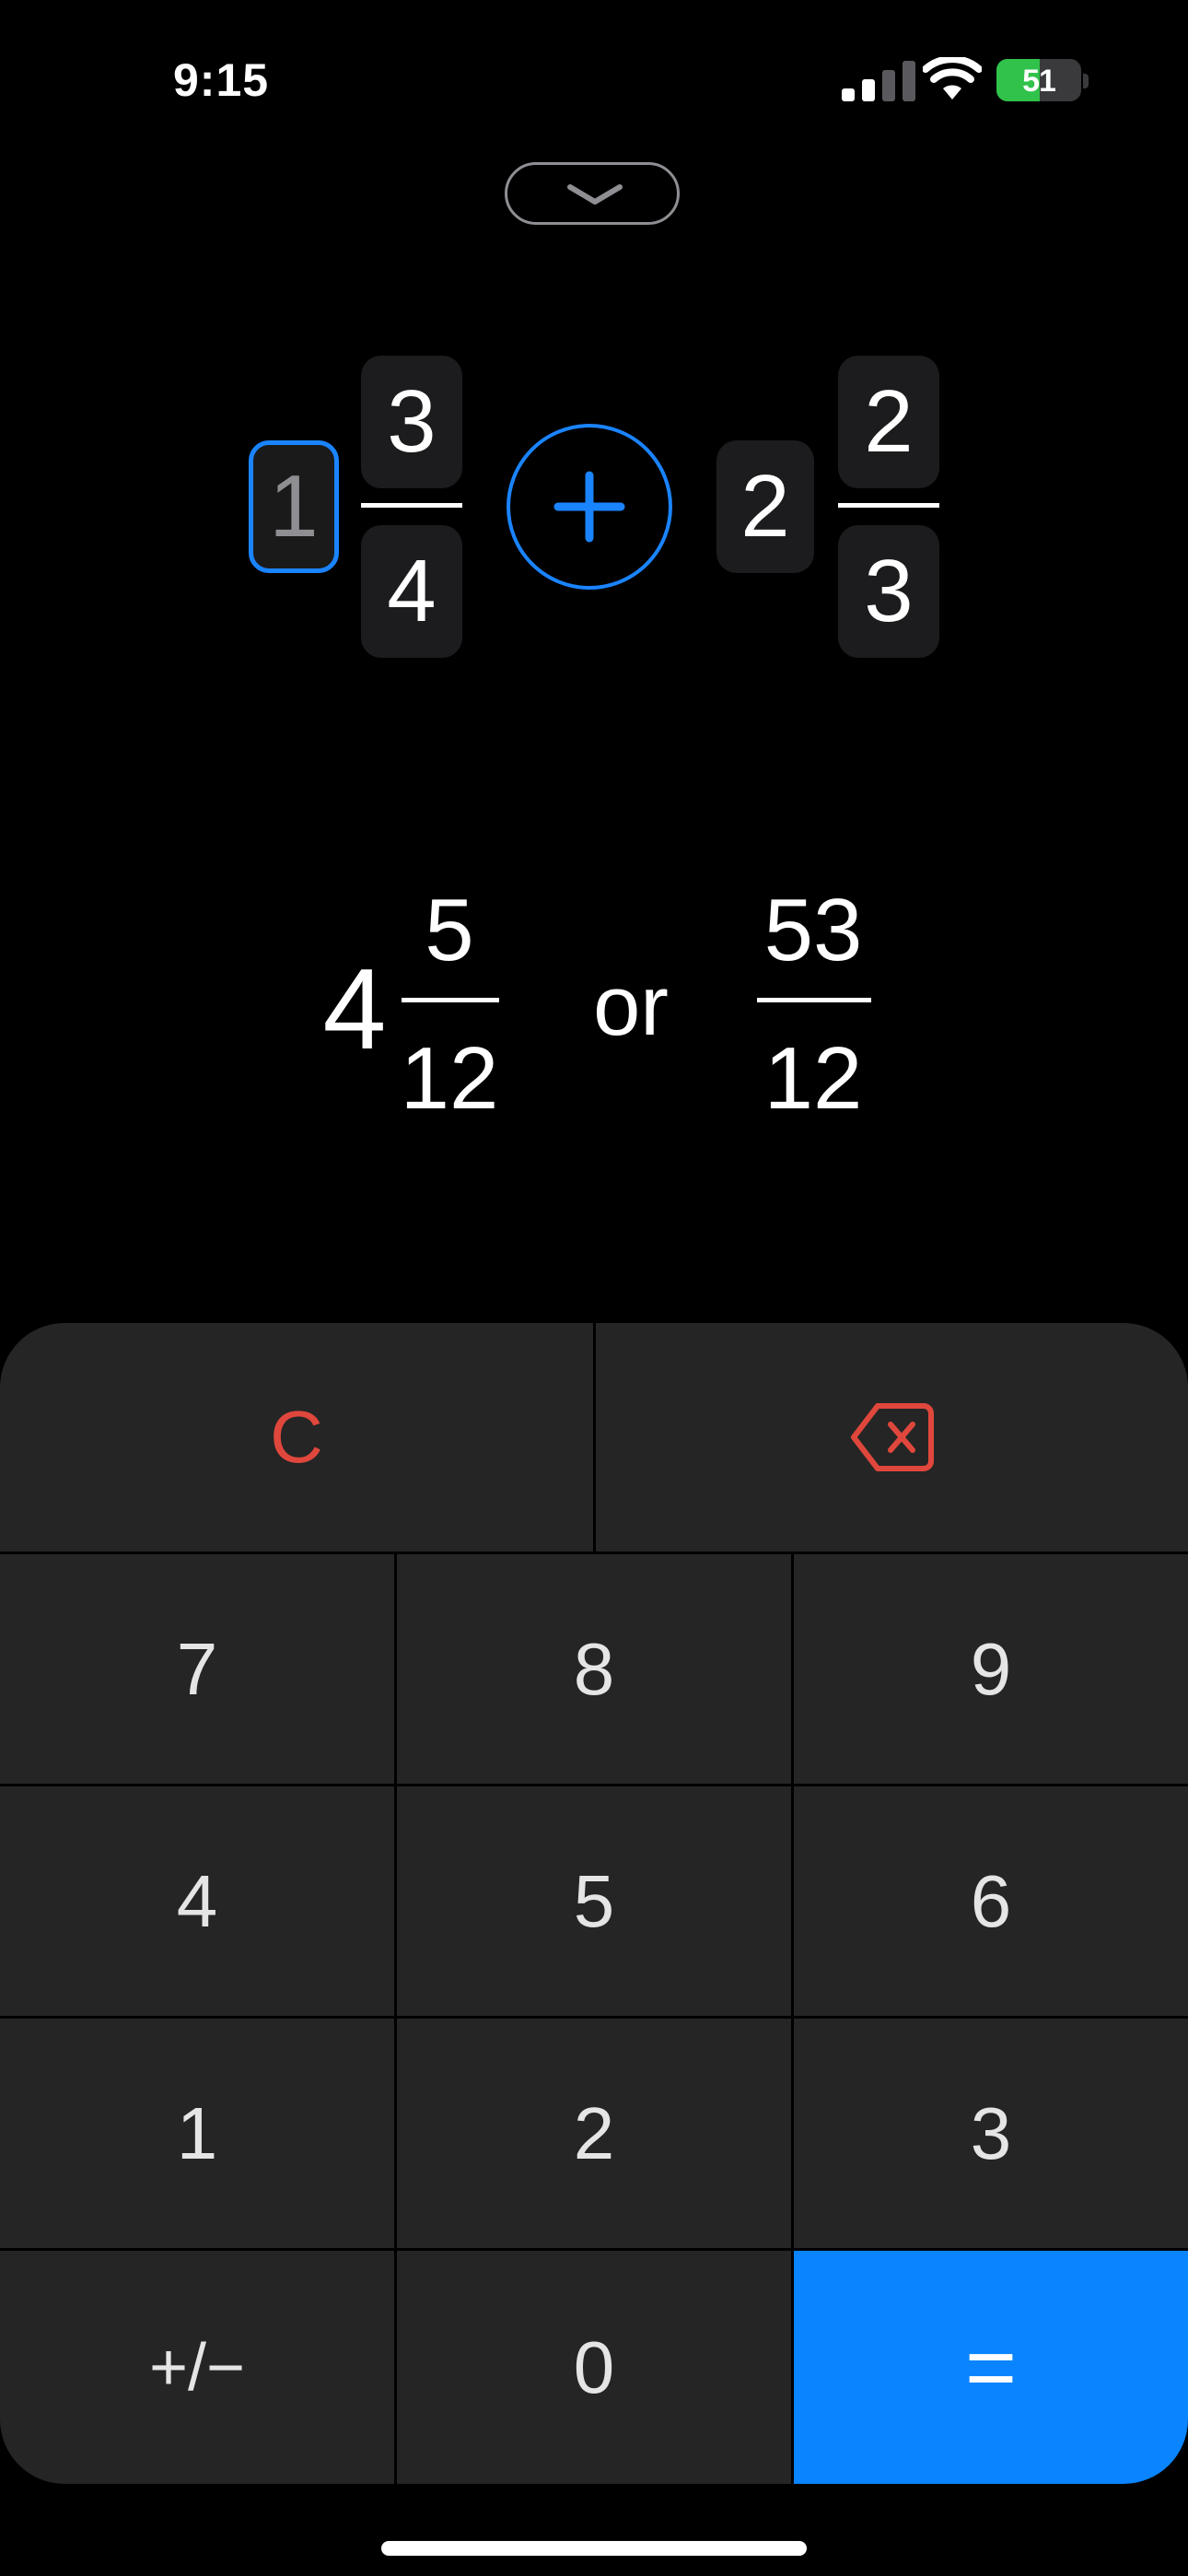 This screenshot has height=2576, width=1188. I want to click on clear-button: C, so click(296, 1437).